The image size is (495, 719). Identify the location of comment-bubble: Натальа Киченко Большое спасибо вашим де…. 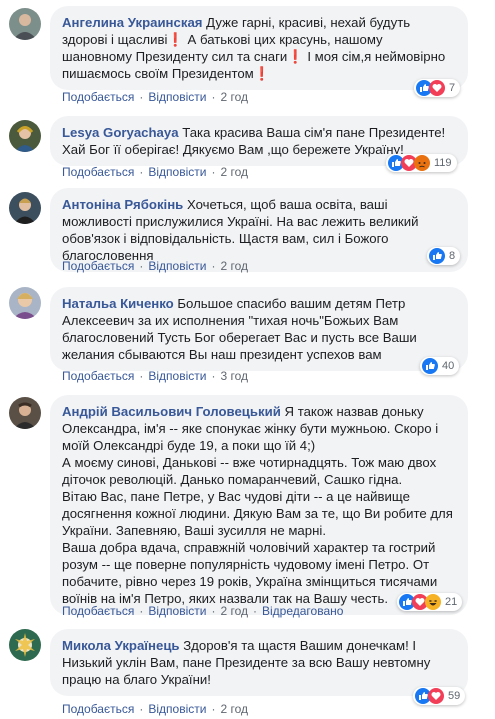
(259, 329).